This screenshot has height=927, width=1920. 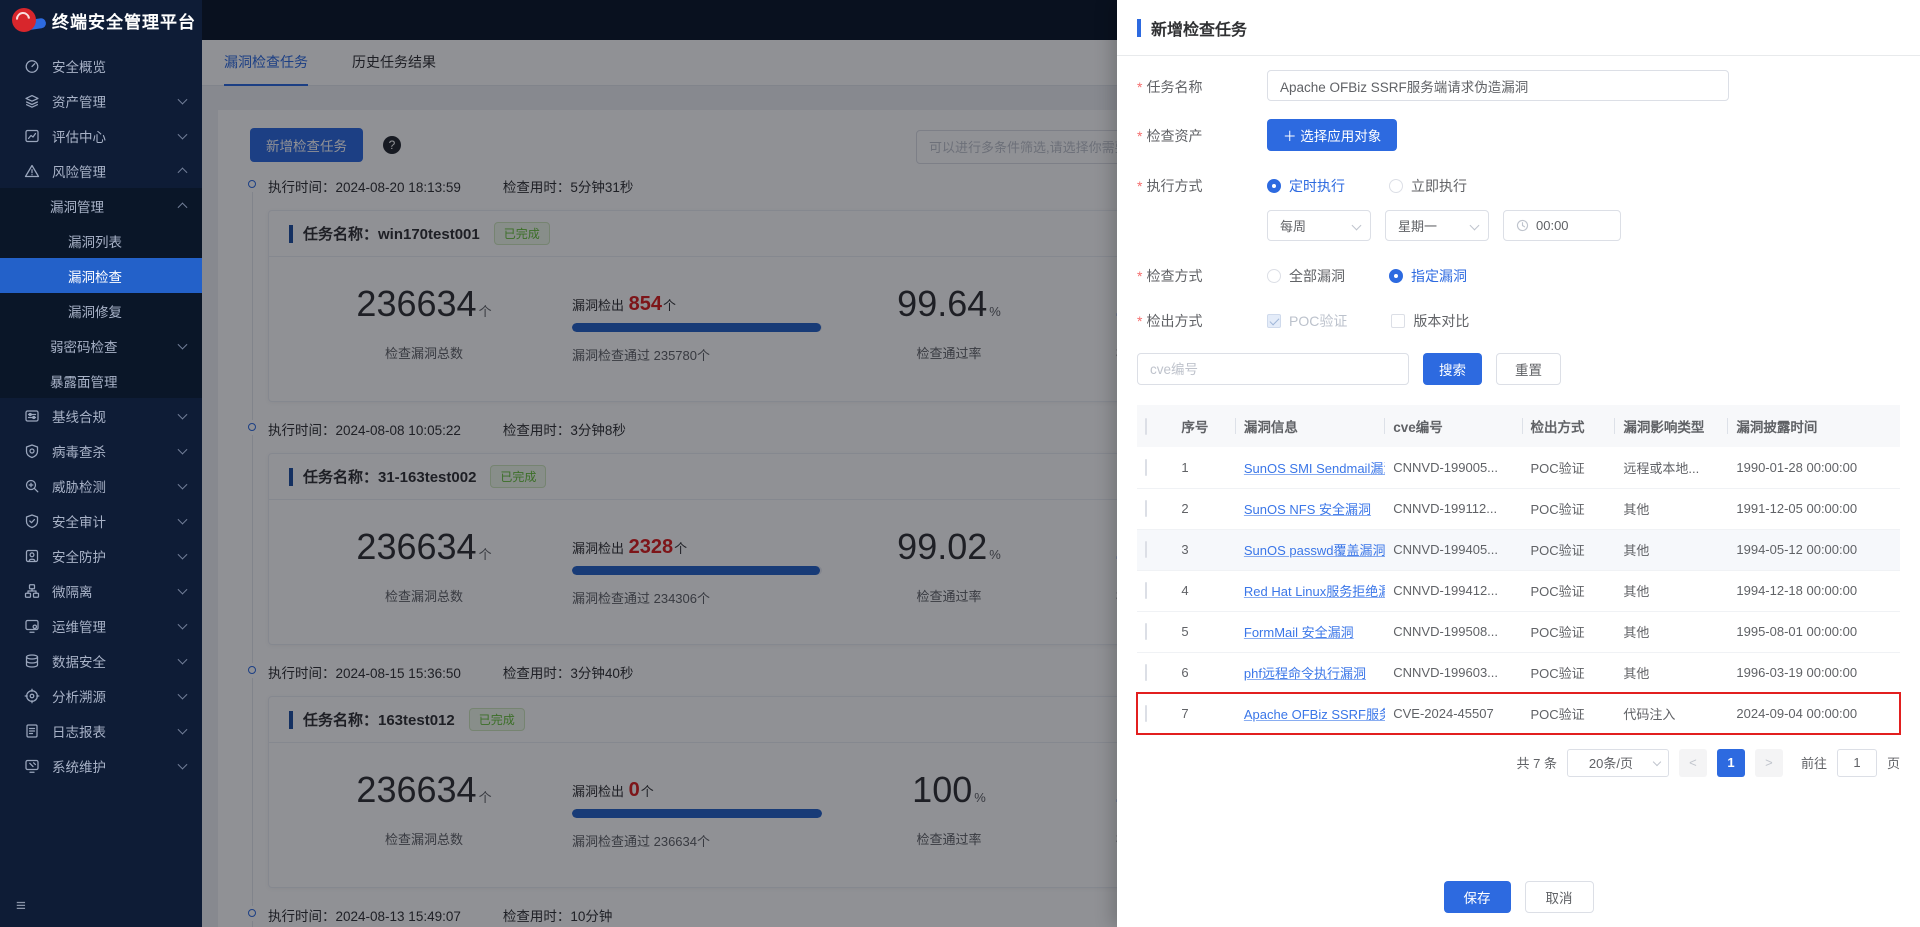 I want to click on goto-page-input, so click(x=1856, y=762).